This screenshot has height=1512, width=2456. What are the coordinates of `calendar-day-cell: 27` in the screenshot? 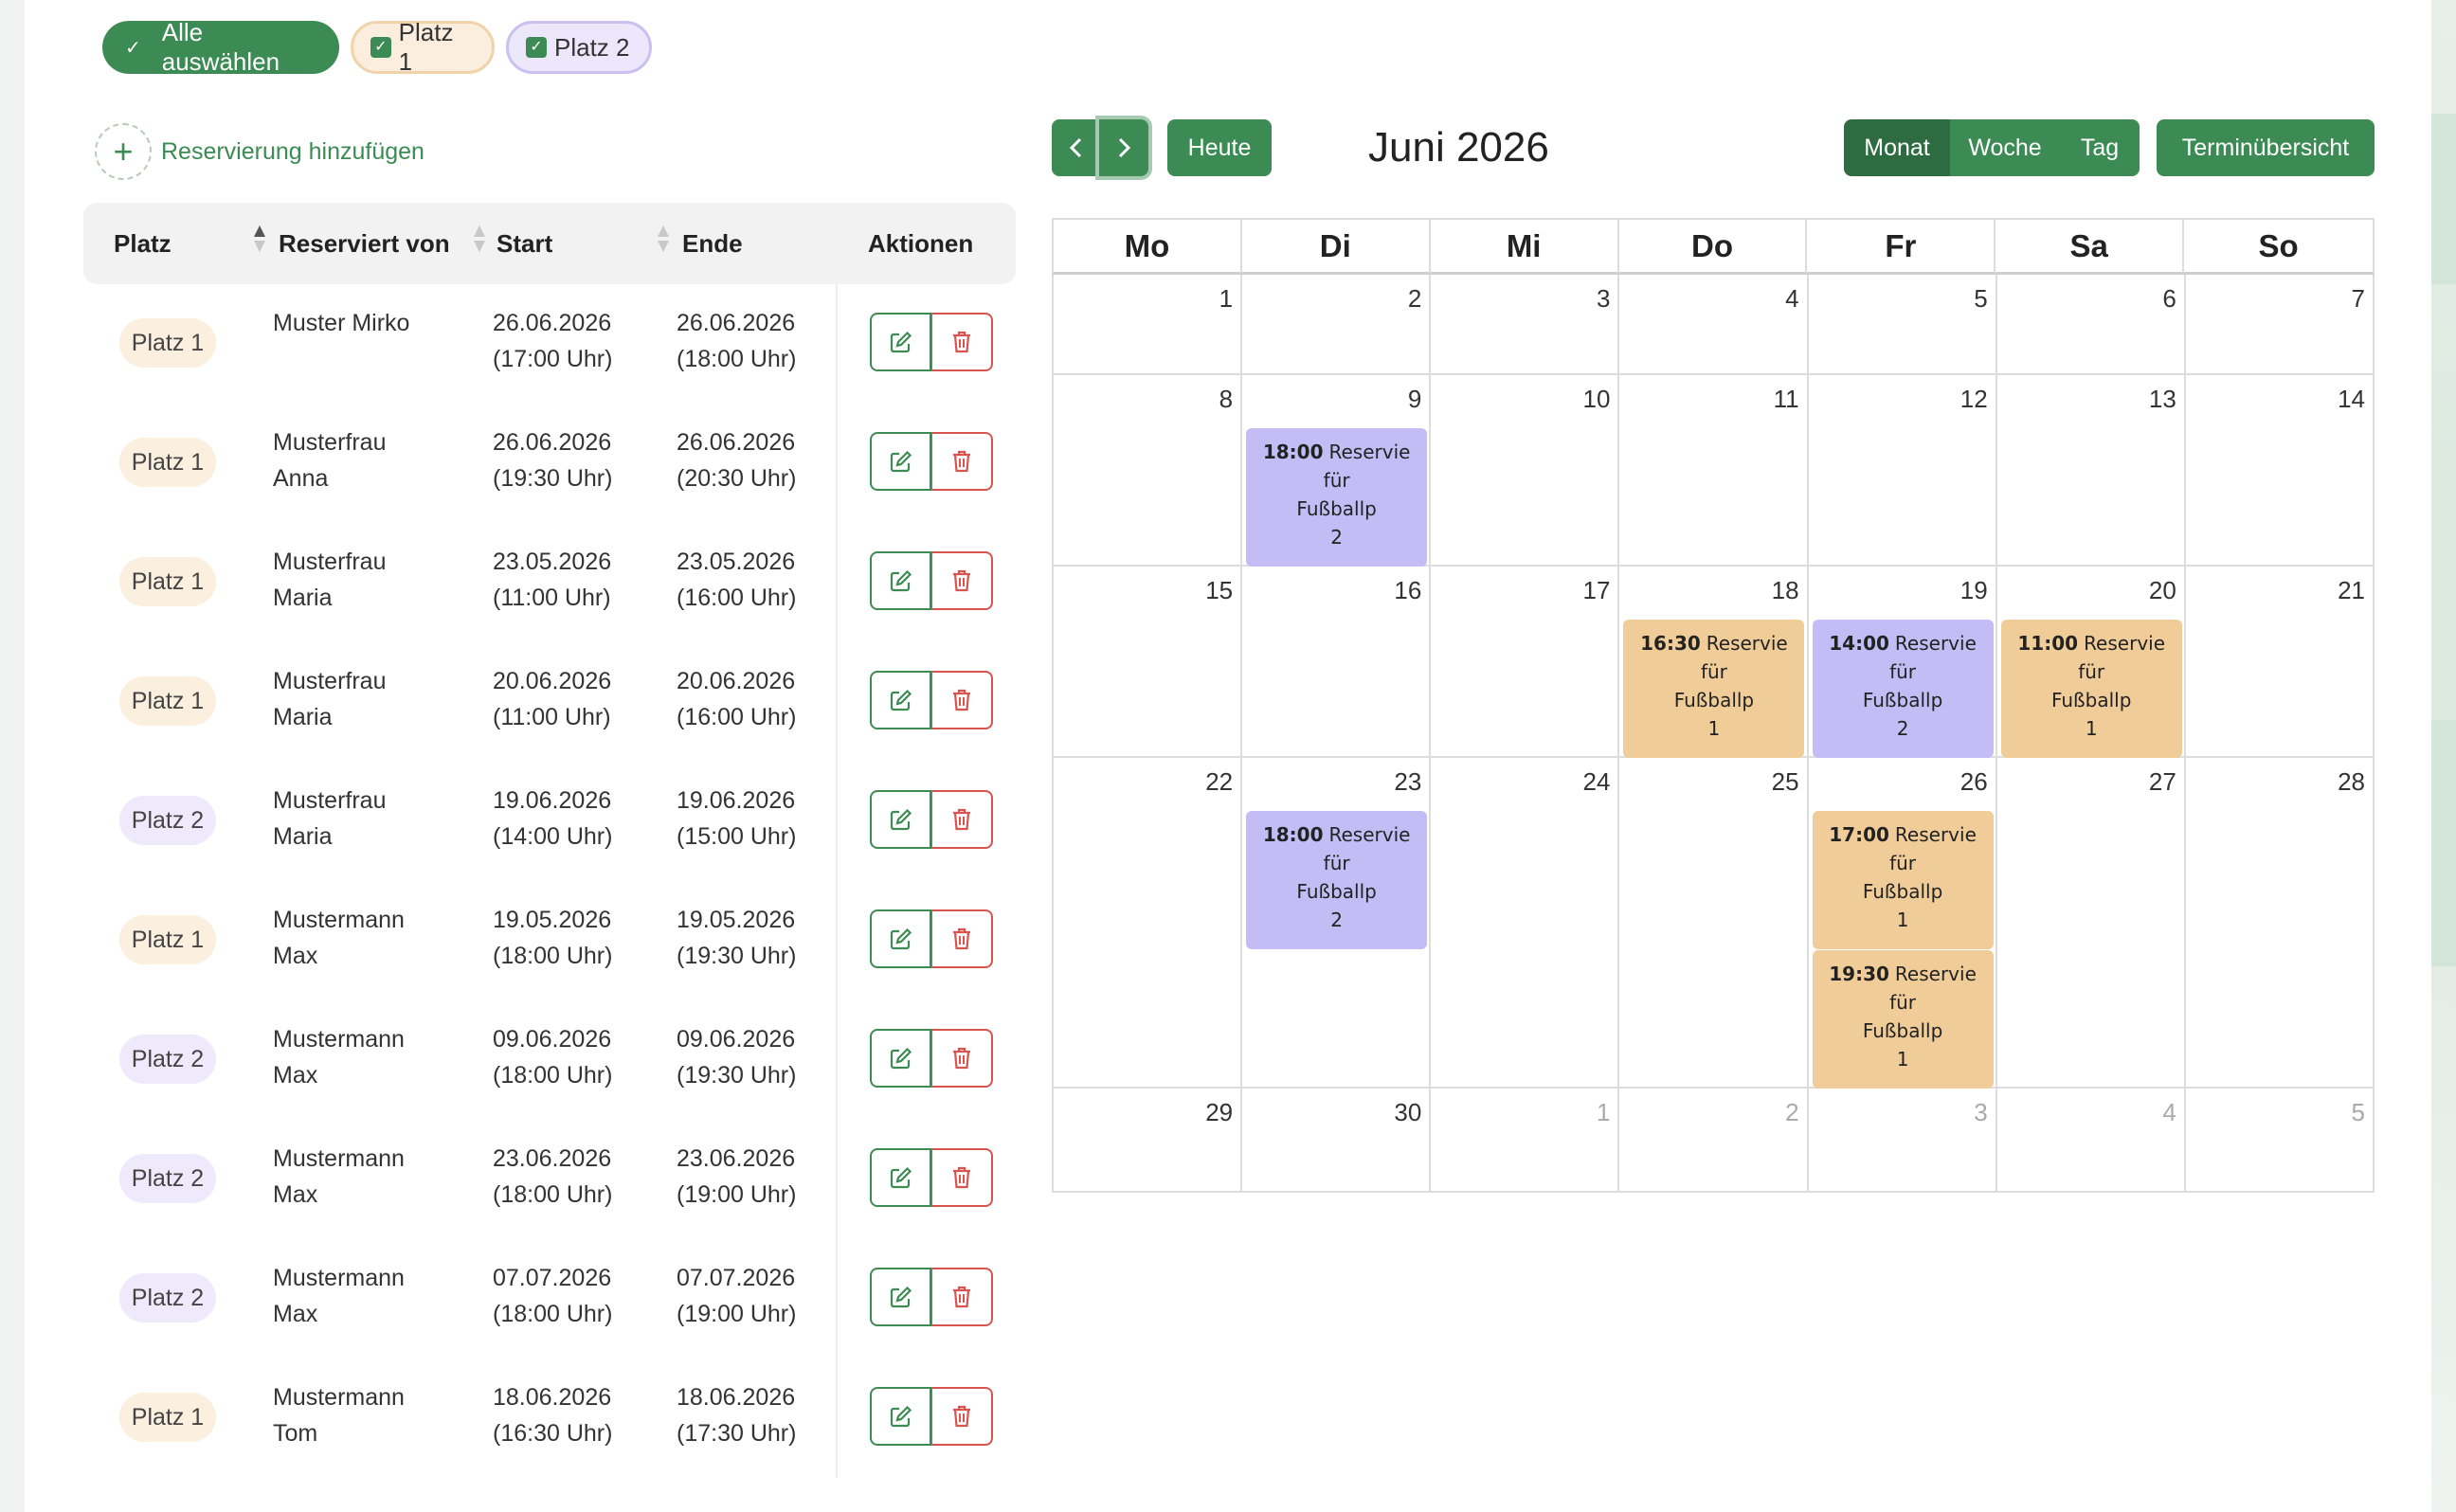 It's located at (2091, 922).